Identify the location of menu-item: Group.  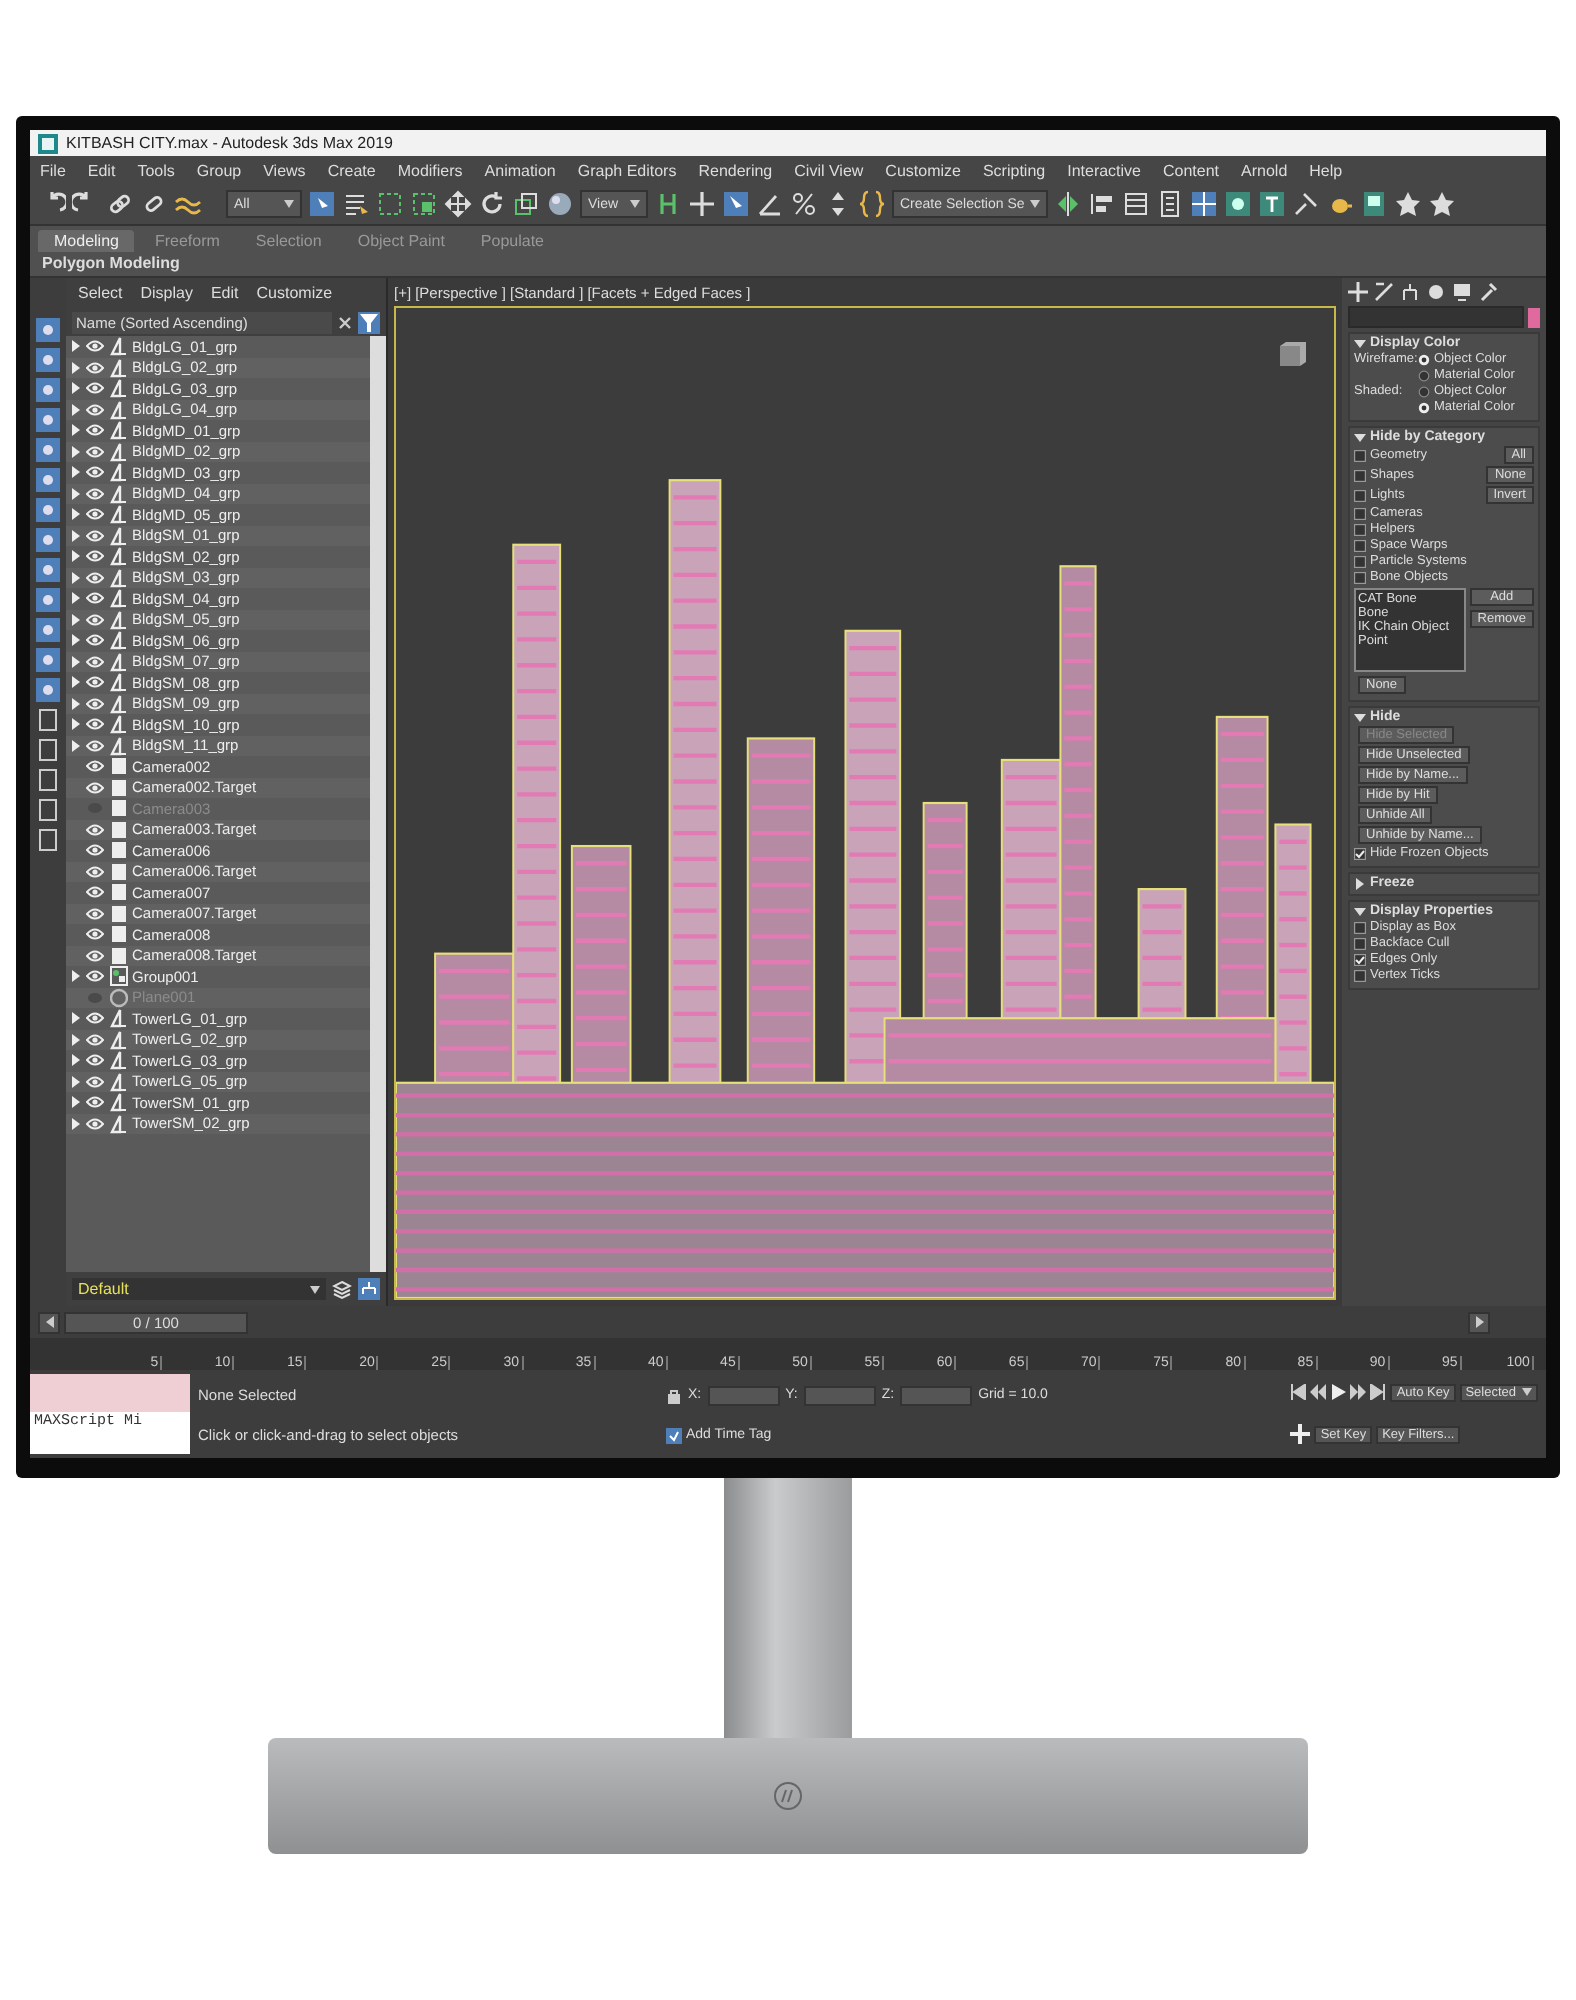
(219, 170).